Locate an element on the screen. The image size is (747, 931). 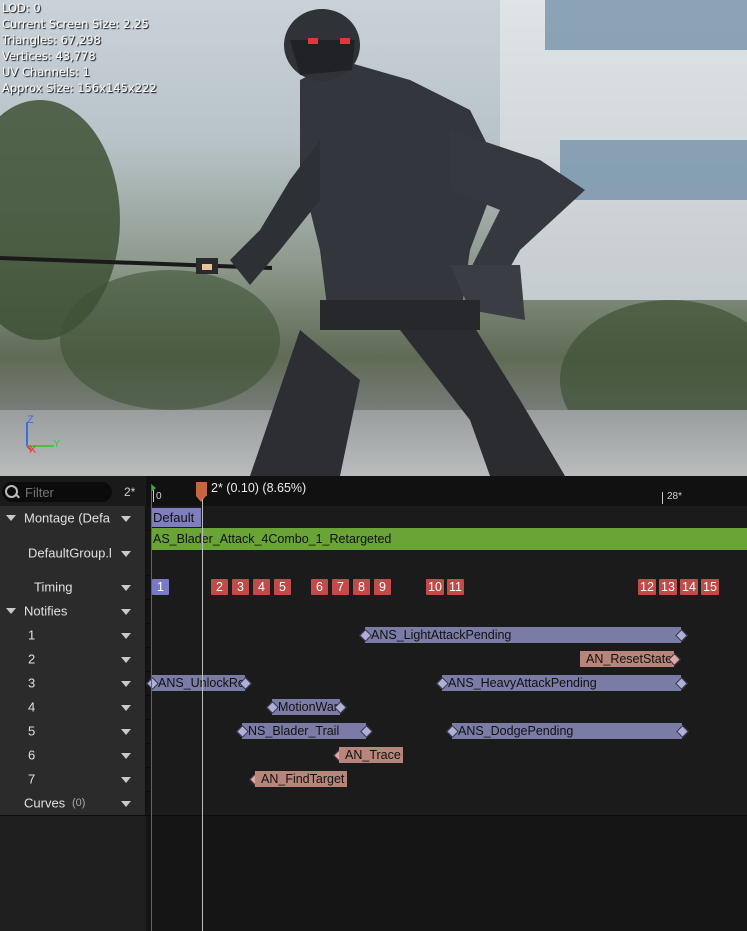
notify-track-header: 3 is located at coordinates (73, 683).